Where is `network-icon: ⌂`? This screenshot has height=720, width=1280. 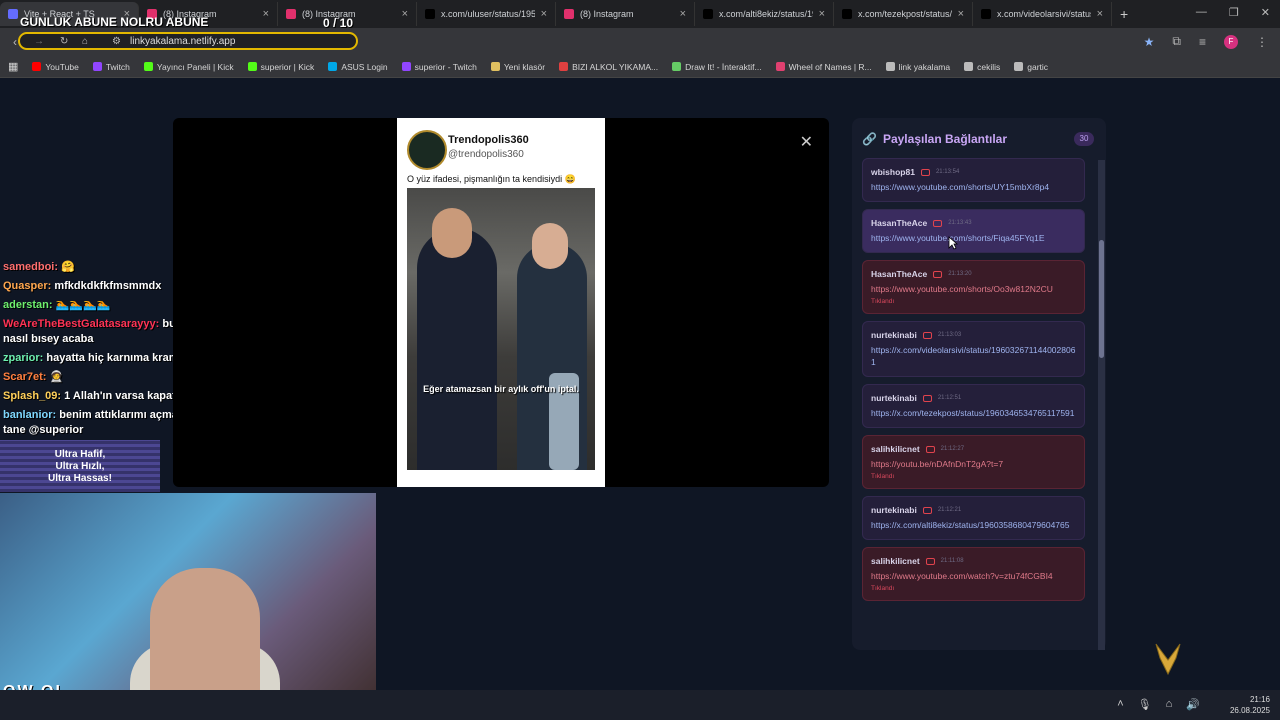
network-icon: ⌂ is located at coordinates (1169, 704).